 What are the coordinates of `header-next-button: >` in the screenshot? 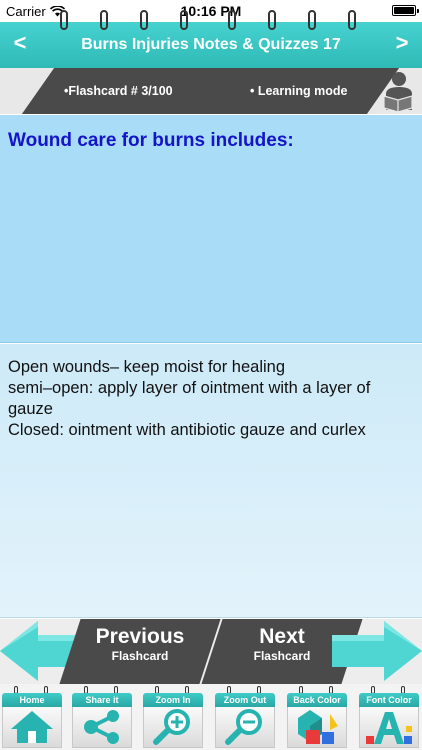 It's located at (402, 43).